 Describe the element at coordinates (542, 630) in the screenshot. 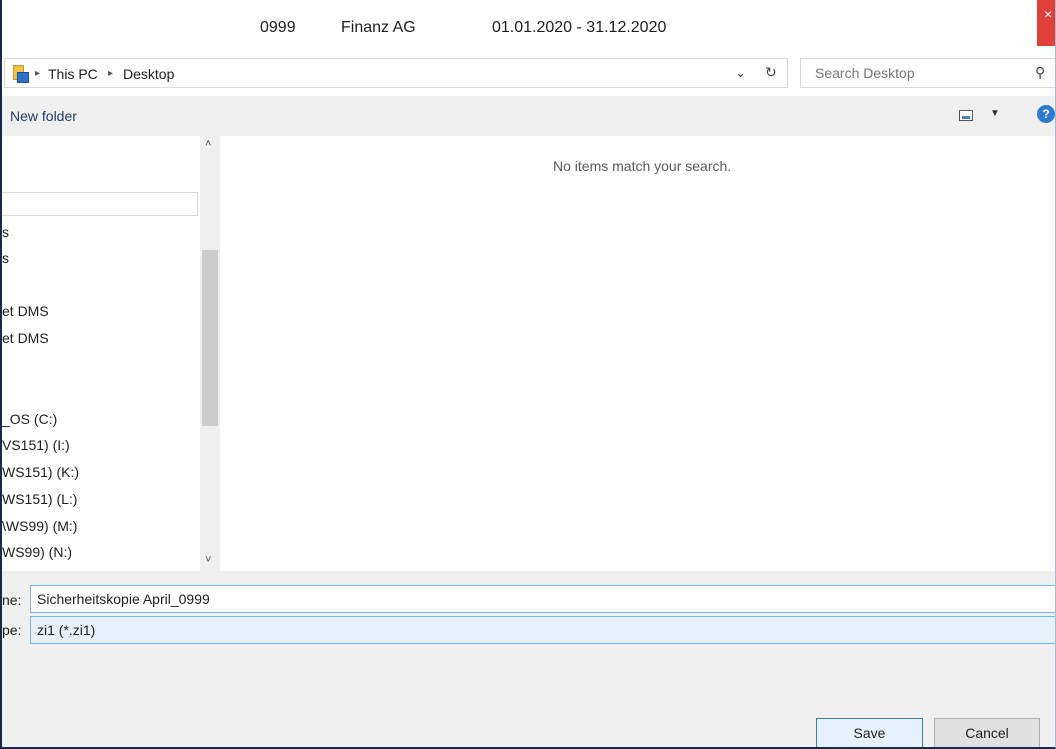

I see `filetype-select: zi1 (*.zi1) ⌄` at that location.